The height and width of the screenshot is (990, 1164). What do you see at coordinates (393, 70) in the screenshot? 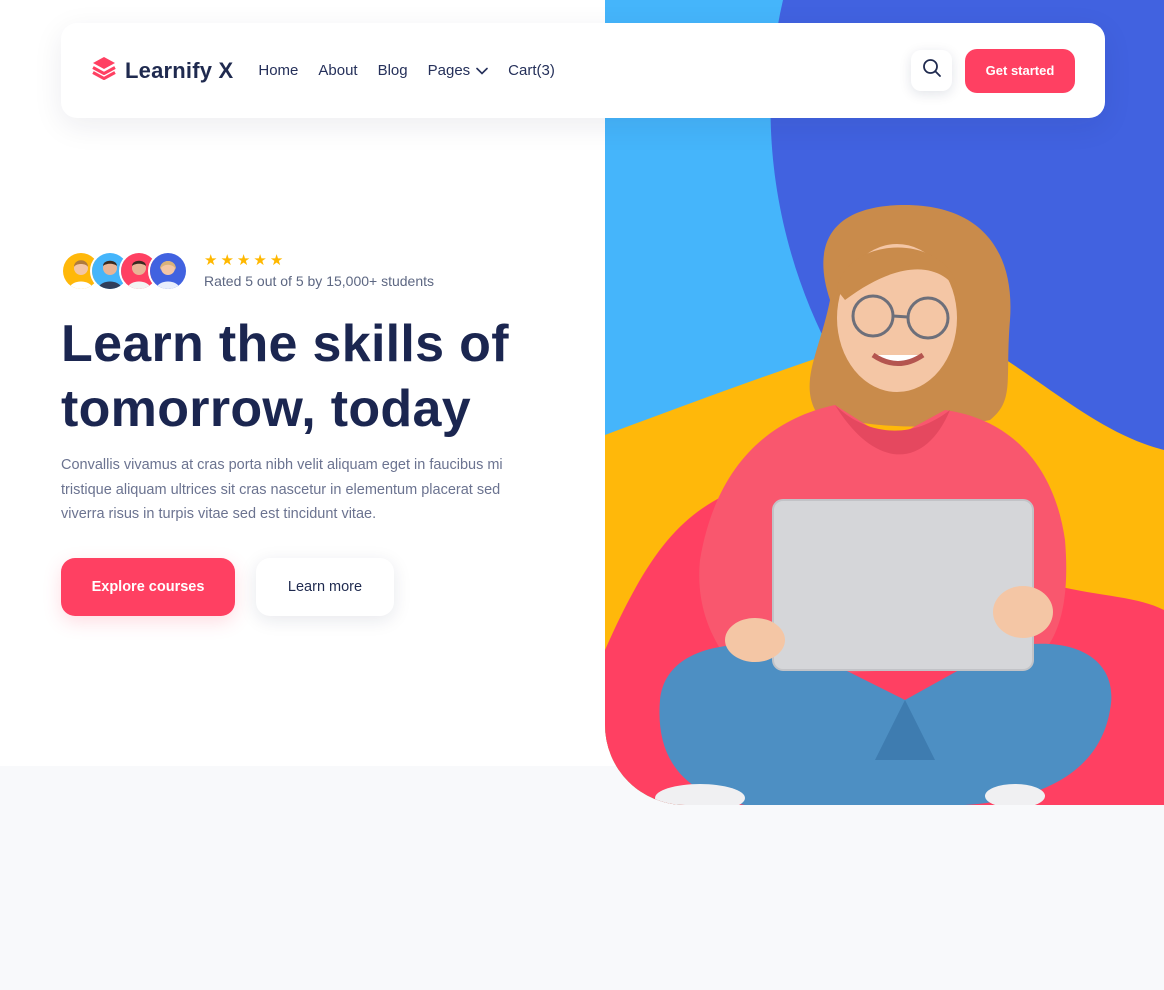
I see `nav-link-blog: Blog` at bounding box center [393, 70].